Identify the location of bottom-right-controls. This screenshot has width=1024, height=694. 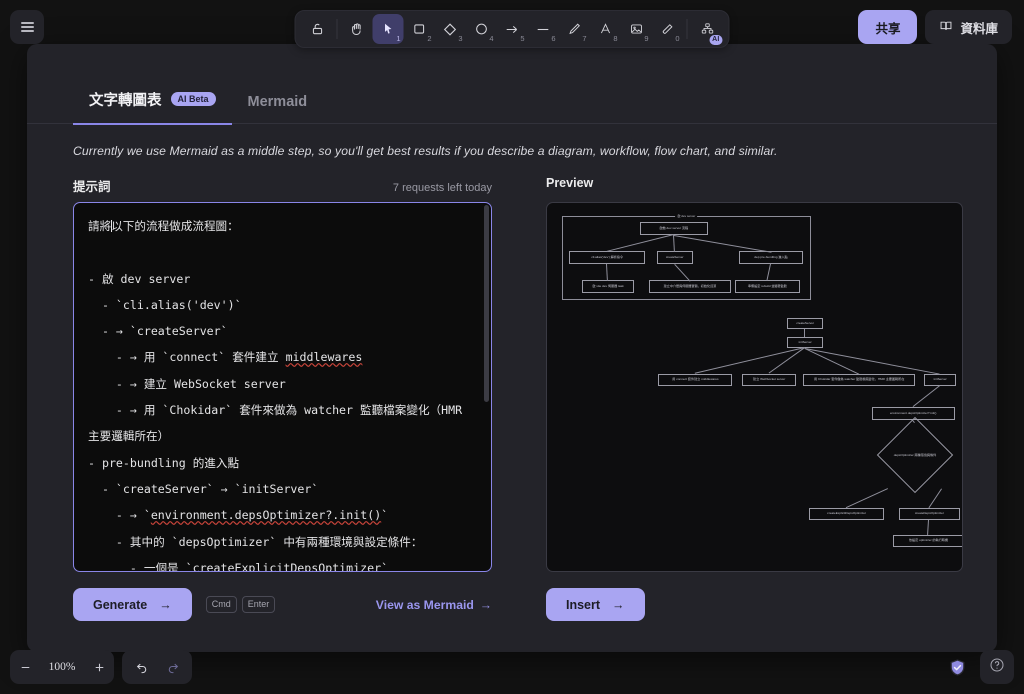
(977, 667).